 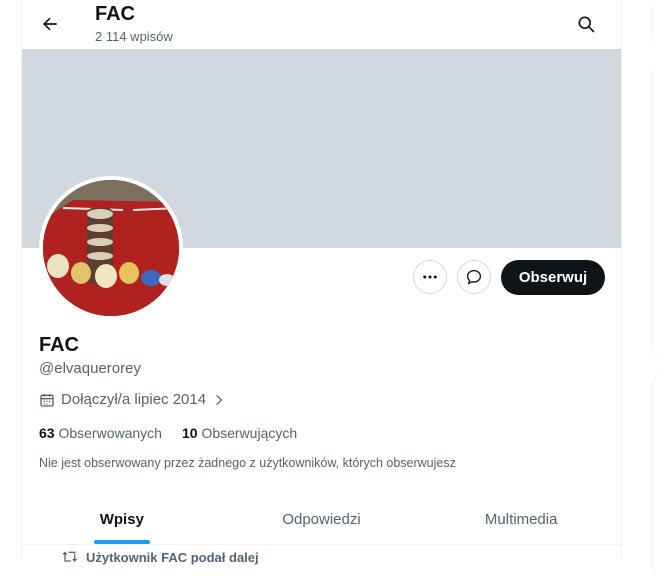 I want to click on right-search-box, so click(x=654, y=23).